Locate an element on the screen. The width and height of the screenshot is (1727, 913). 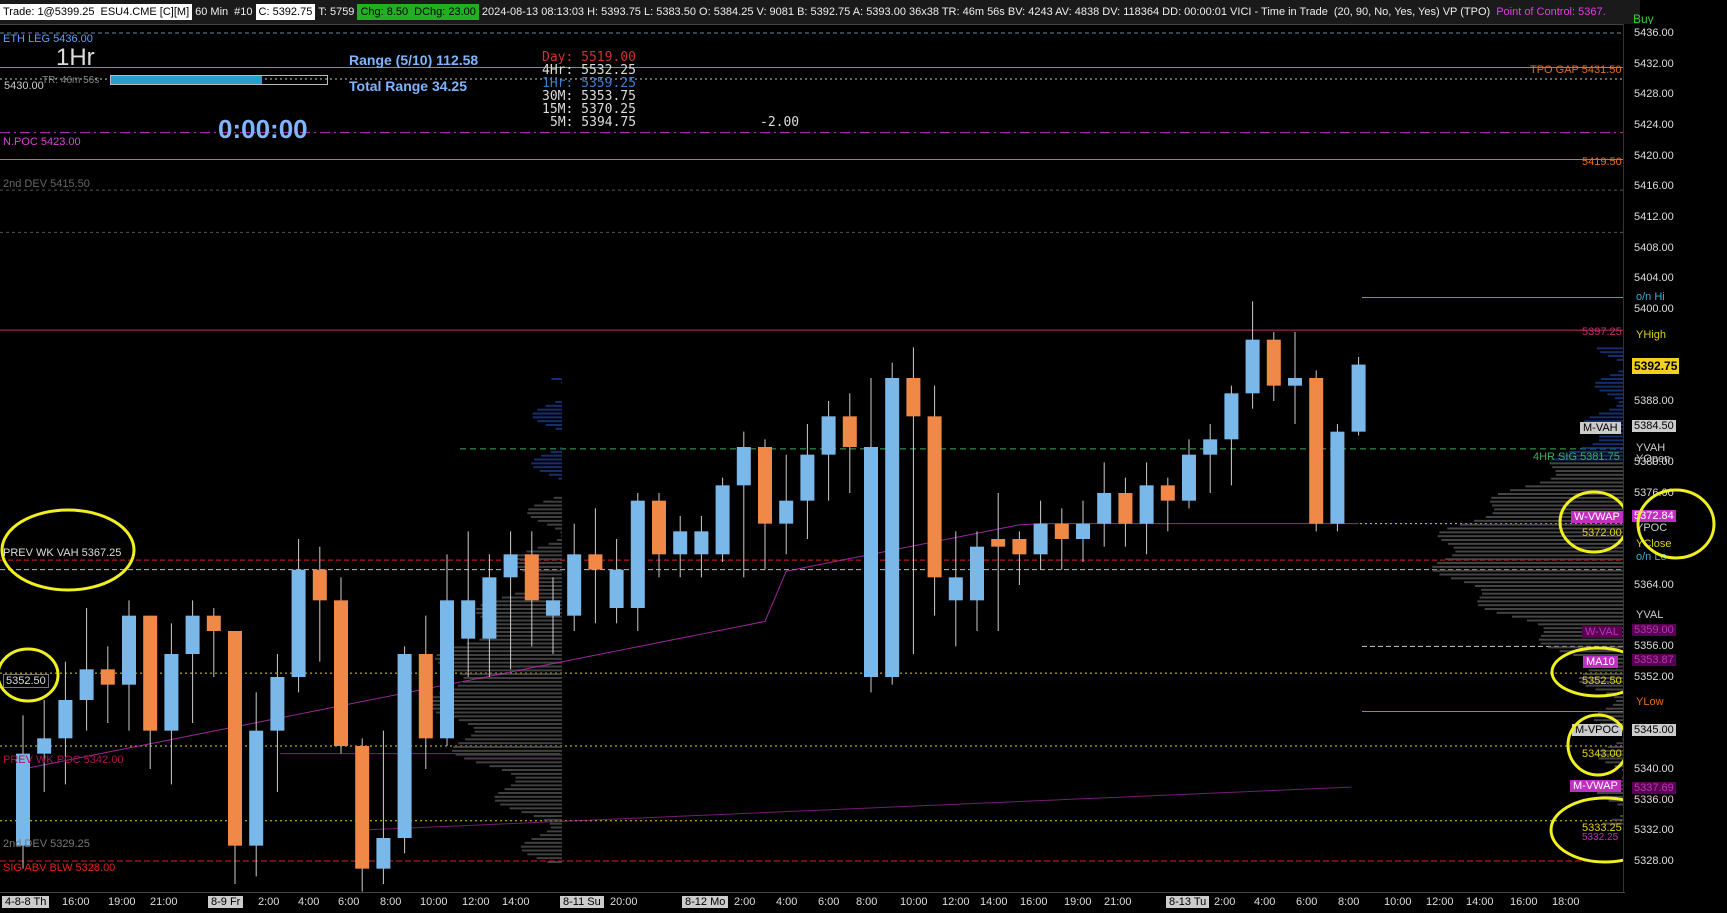
tpo-gap-label: TPO GAP 5431.50 is located at coordinates (1576, 70).